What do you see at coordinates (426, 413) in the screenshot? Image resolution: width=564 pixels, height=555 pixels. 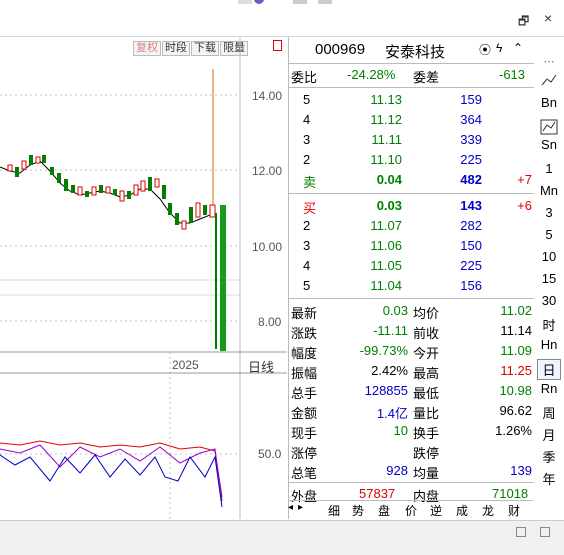 I see `stat-label: 量比` at bounding box center [426, 413].